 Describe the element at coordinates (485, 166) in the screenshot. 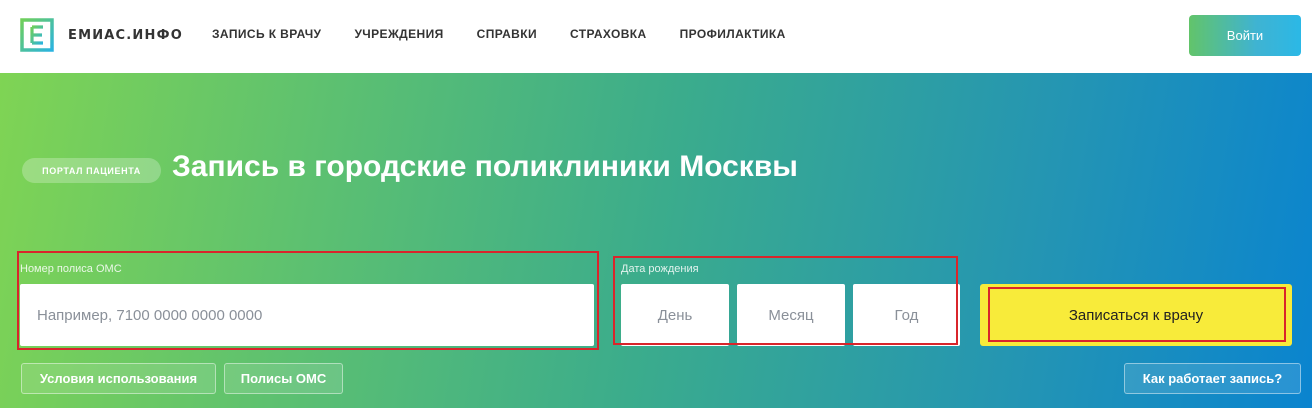

I see `page-title: Запись в городские поликлиники Москвы` at that location.